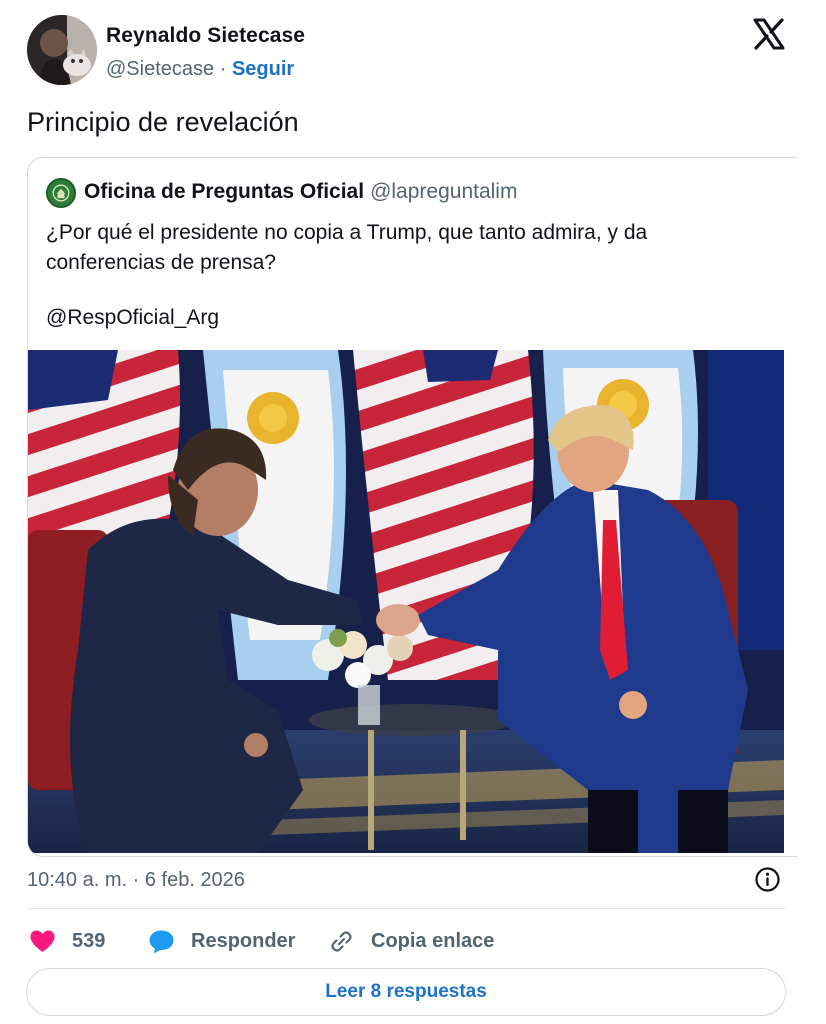 The image size is (826, 1024). What do you see at coordinates (341, 941) in the screenshot?
I see `link-icon` at bounding box center [341, 941].